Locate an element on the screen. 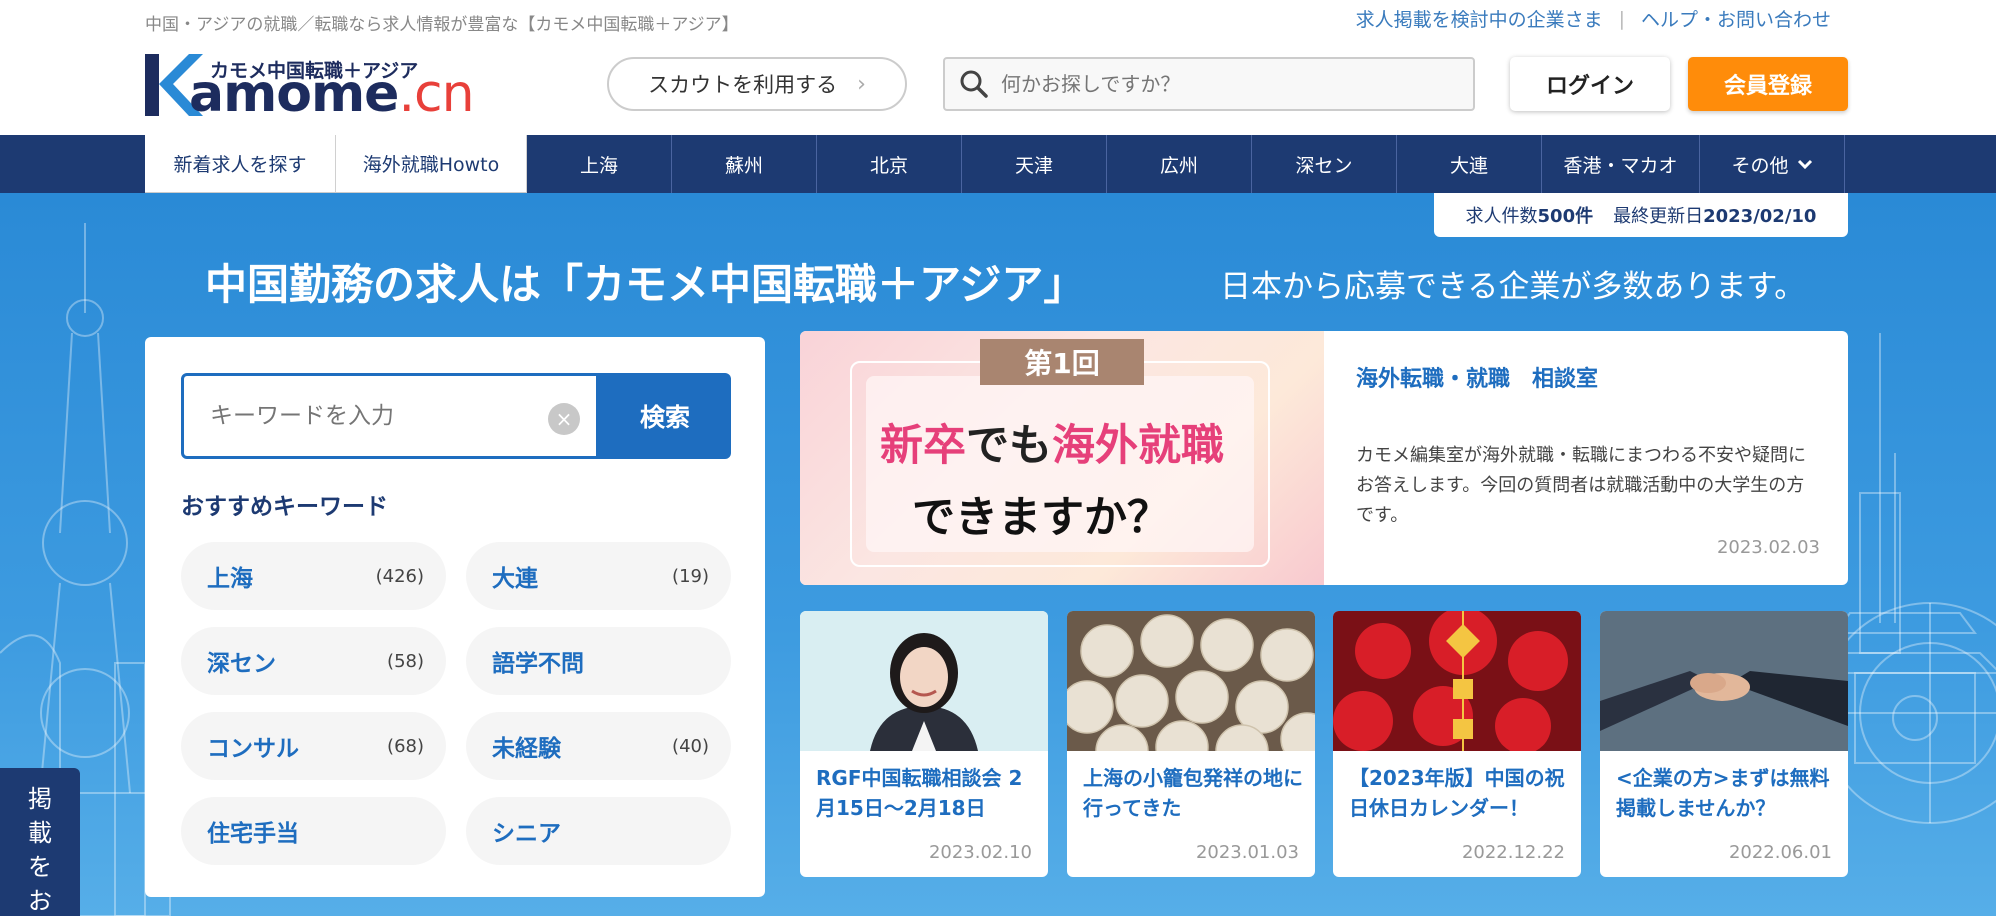  nav-other-label: その他 is located at coordinates (1760, 165).